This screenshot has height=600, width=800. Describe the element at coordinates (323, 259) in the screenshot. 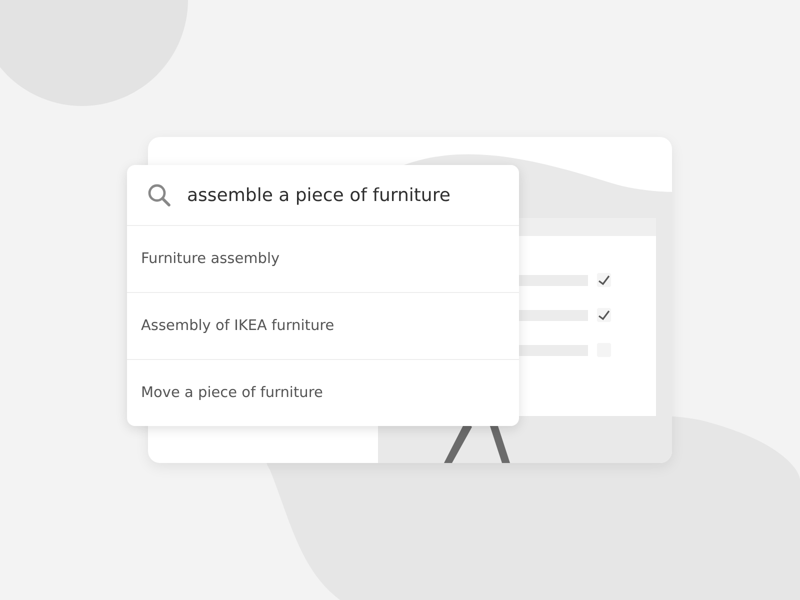

I see `suggestion-item: Furniture assembly` at that location.